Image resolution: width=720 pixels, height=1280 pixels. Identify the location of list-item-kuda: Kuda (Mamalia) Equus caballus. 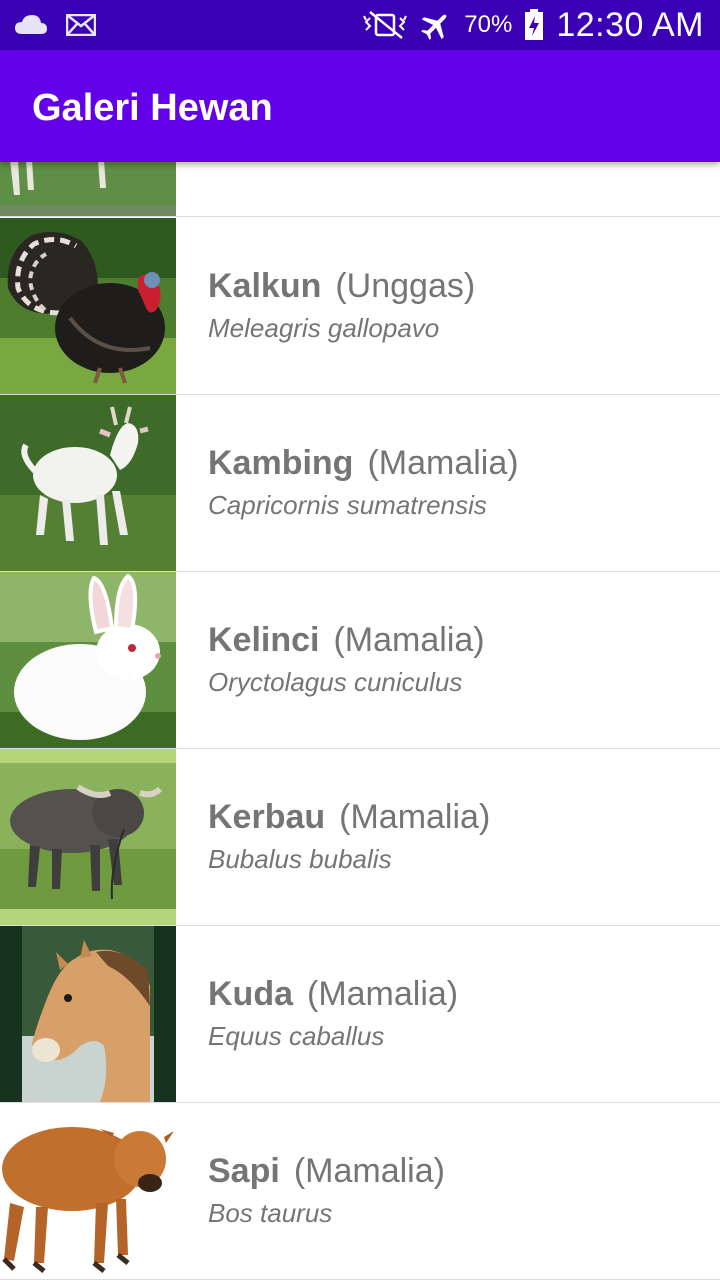
(360, 1014).